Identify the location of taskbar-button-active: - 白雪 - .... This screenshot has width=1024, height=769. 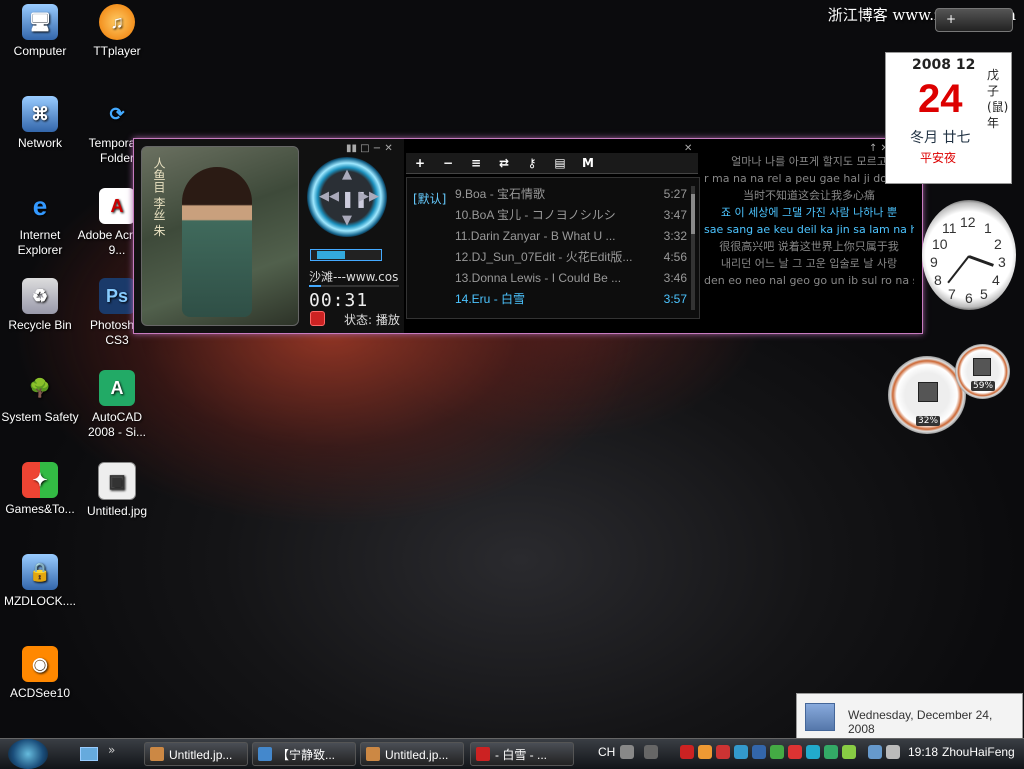
(522, 754).